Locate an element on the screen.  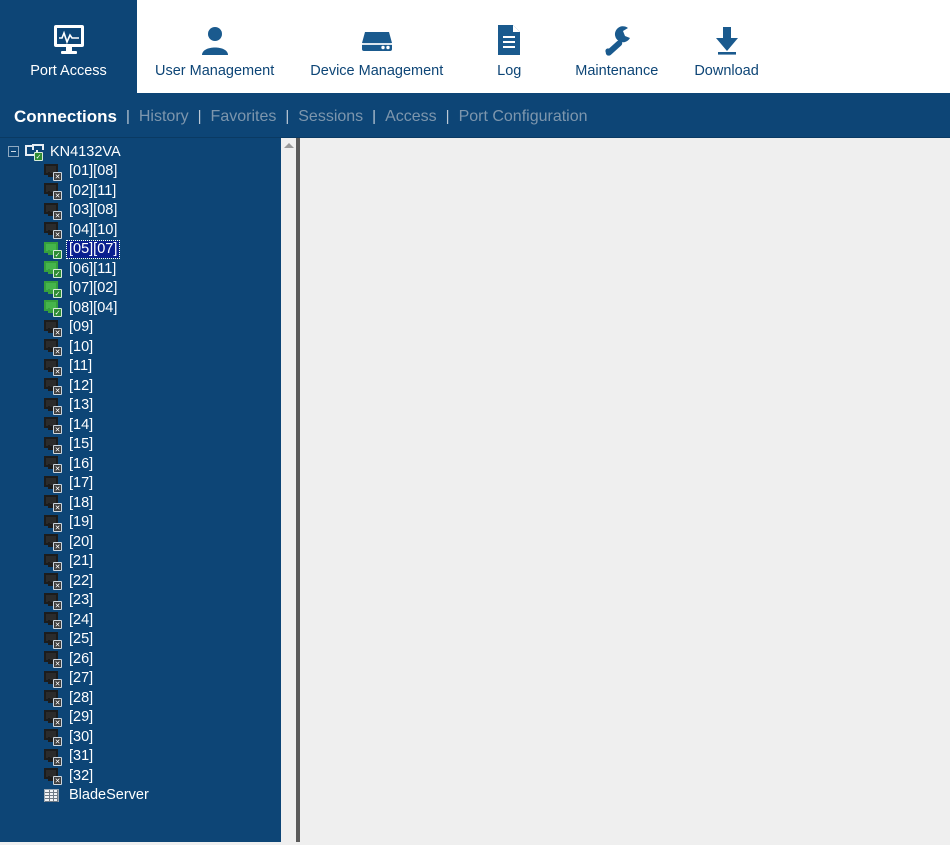
tree-node-port: ✕ [20] is located at coordinates (140, 542).